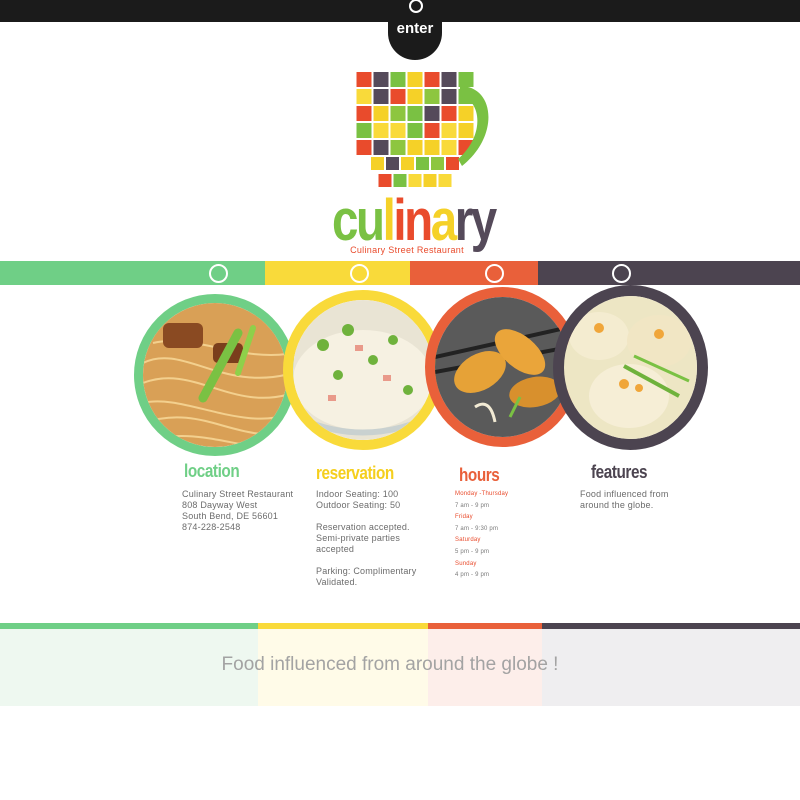 This screenshot has height=800, width=800. What do you see at coordinates (617, 505) in the screenshot?
I see `features-line: around the globe.` at bounding box center [617, 505].